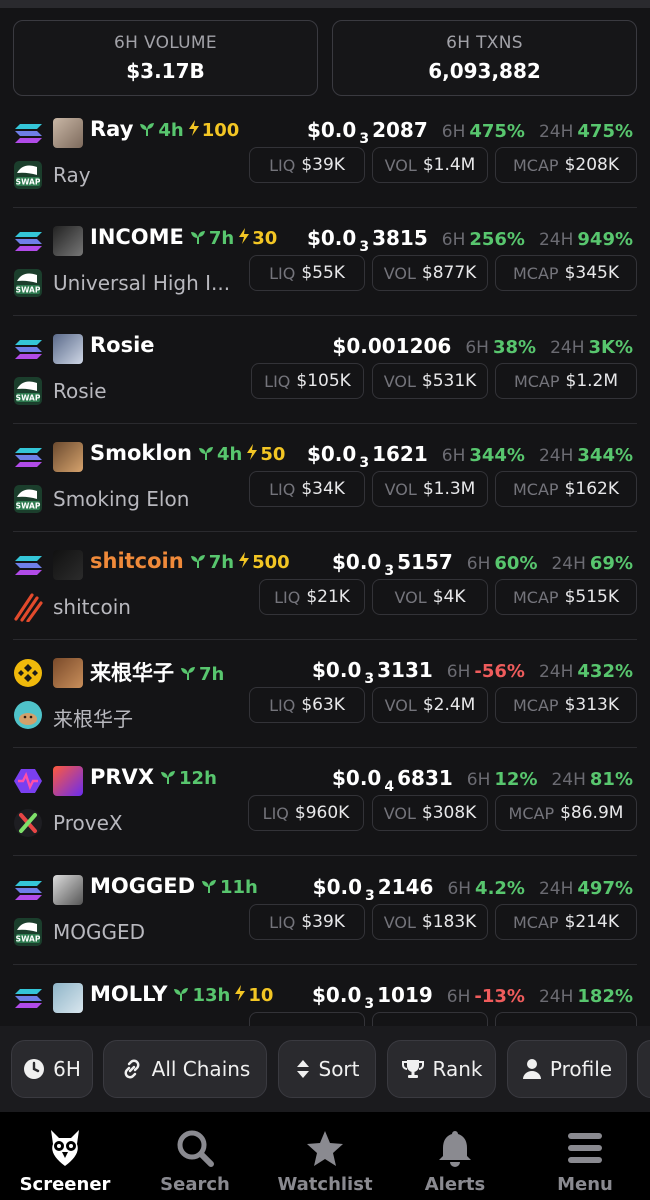 This screenshot has height=1200, width=650. Describe the element at coordinates (28, 607) in the screenshot. I see `pump-stripes-dex-icon` at that location.